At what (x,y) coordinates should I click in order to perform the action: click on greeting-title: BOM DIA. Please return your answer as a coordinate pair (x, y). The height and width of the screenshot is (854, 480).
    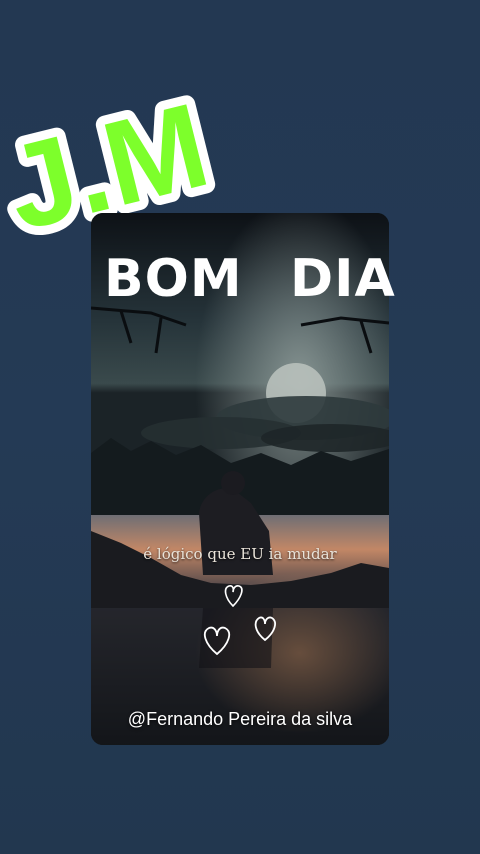
    Looking at the image, I should click on (240, 280).